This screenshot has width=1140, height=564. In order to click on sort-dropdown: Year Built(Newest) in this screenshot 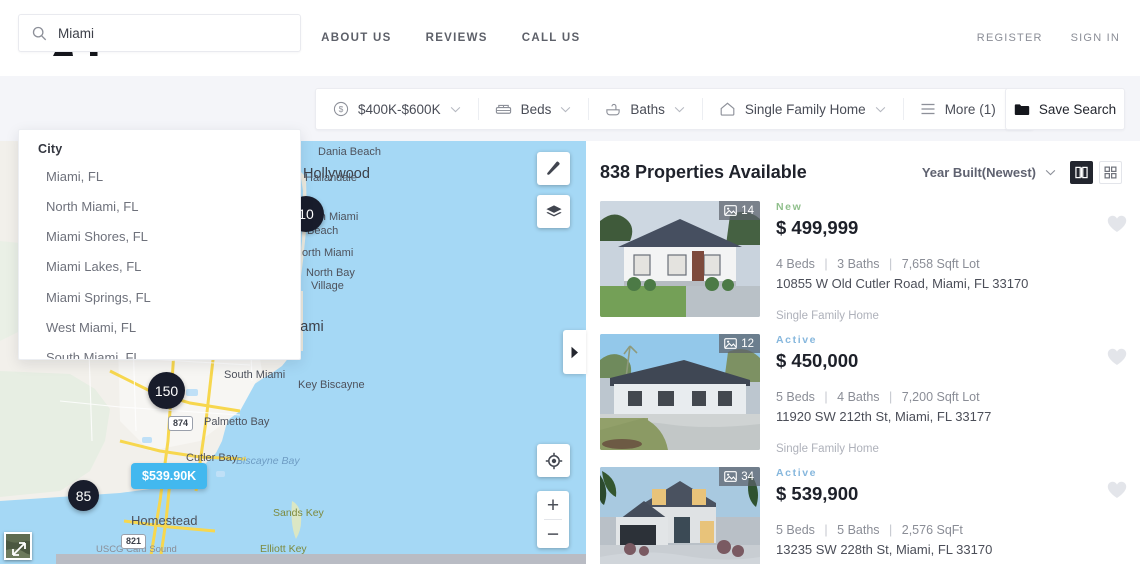, I will do `click(989, 172)`.